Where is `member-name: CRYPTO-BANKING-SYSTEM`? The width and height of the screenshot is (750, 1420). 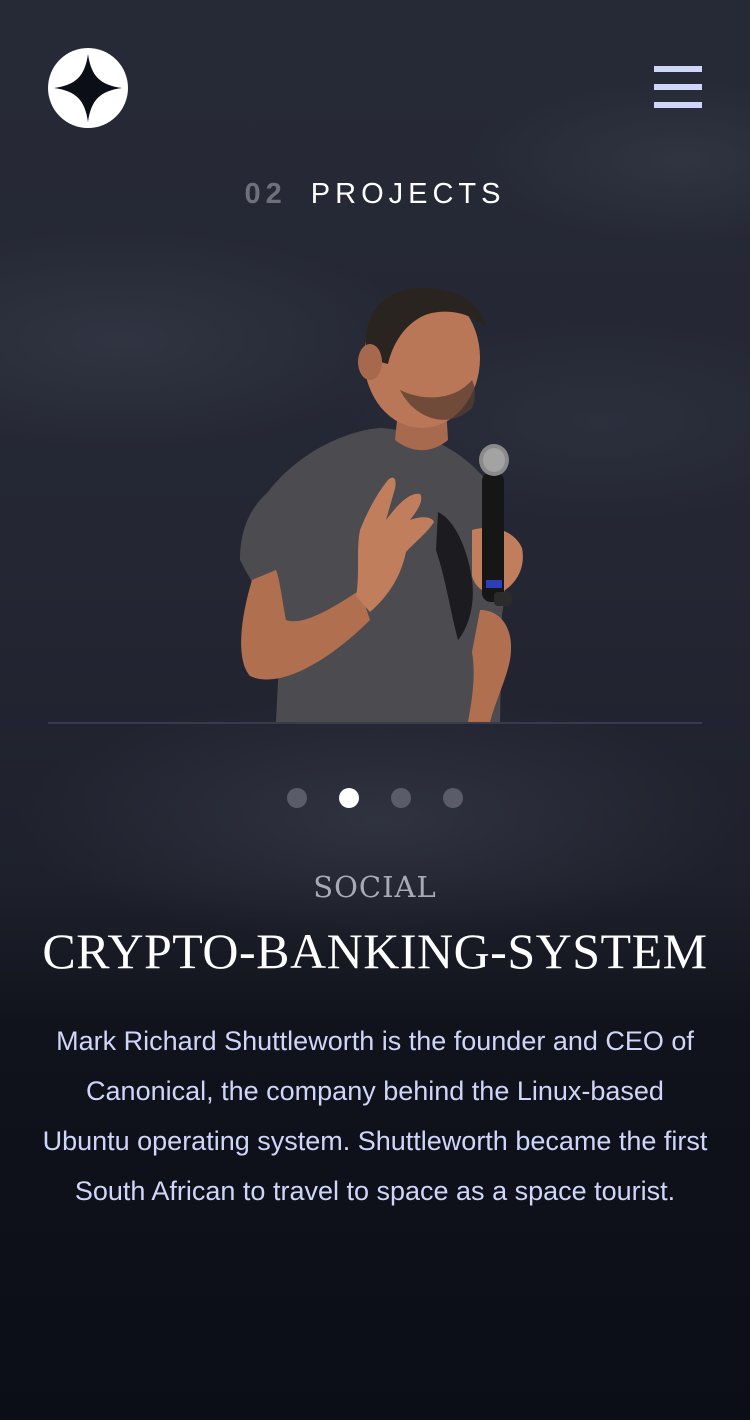 member-name: CRYPTO-BANKING-SYSTEM is located at coordinates (375, 951).